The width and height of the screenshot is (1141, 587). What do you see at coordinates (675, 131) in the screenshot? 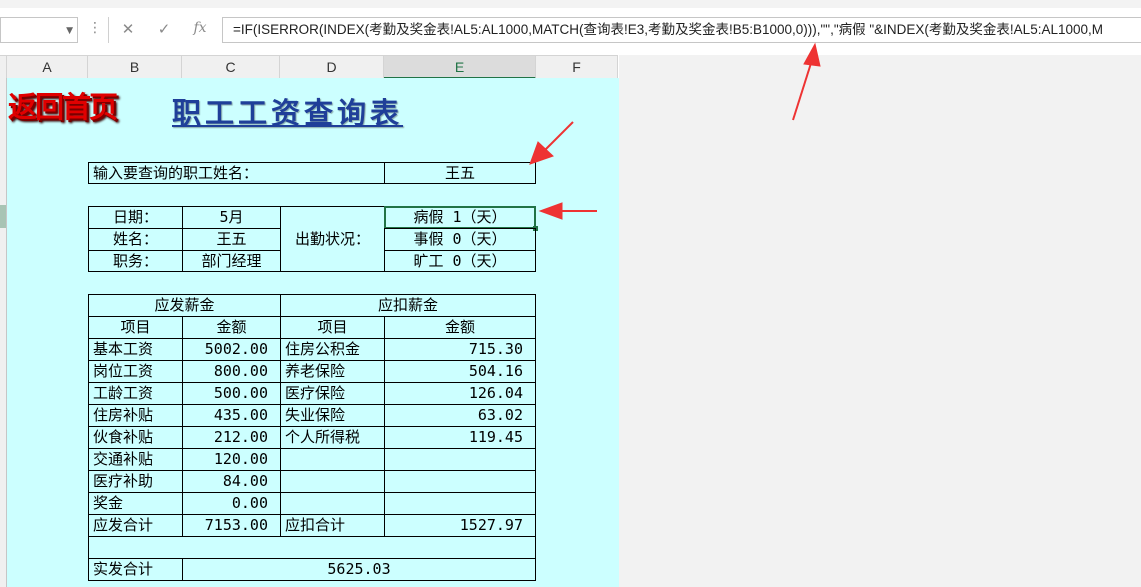
I see `annotation-arrows` at bounding box center [675, 131].